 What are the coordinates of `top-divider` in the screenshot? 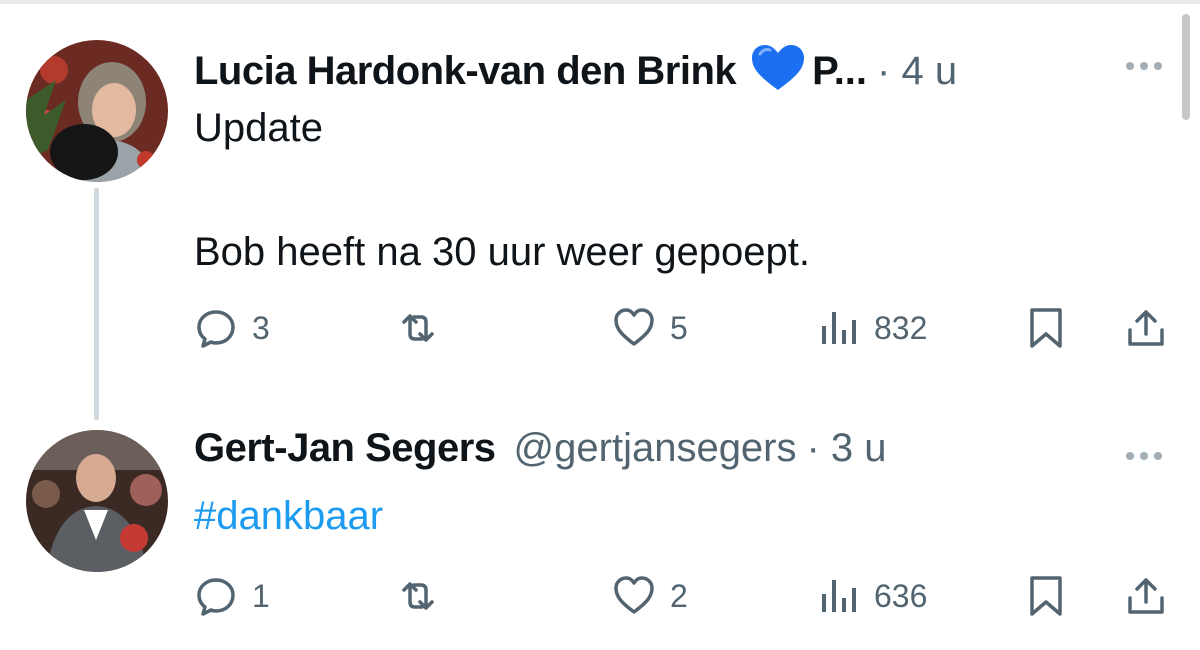 It's located at (600, 2).